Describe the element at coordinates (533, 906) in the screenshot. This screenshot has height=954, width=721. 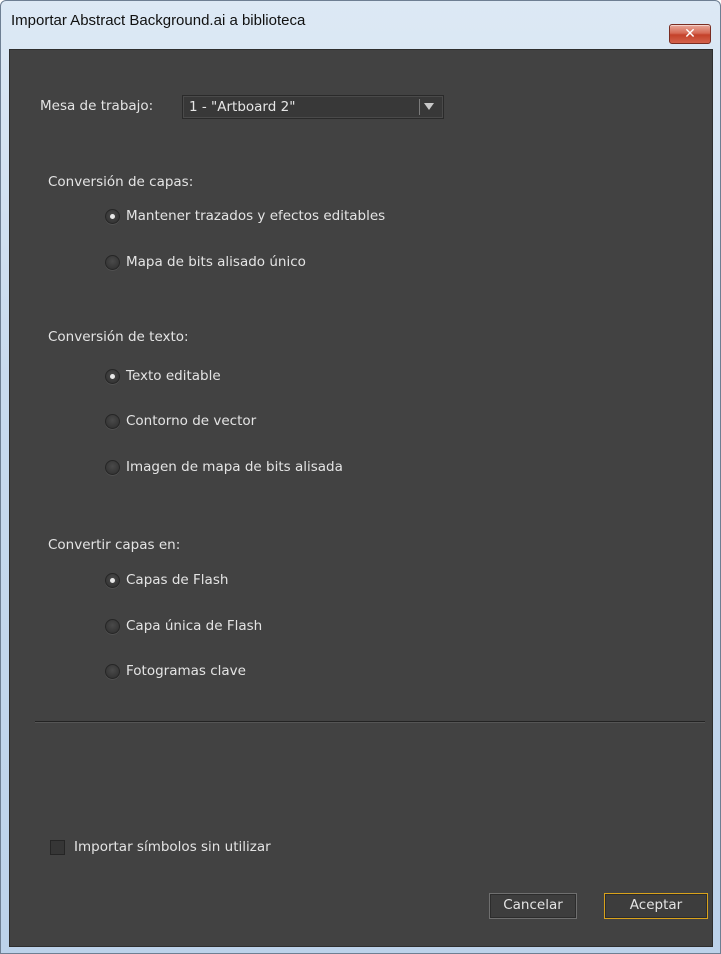
I see `cancel-button: Cancelar` at that location.